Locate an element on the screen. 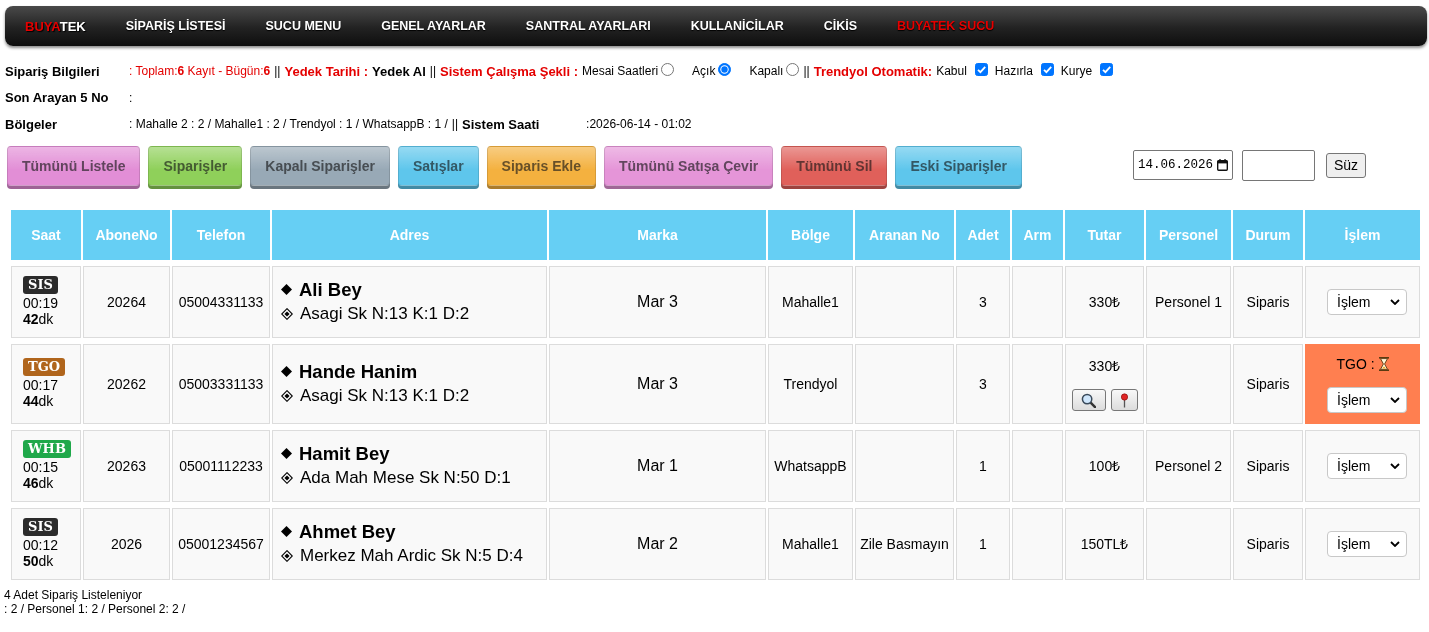 The width and height of the screenshot is (1429, 632). info-label: Son Arayan 5 No is located at coordinates (57, 98).